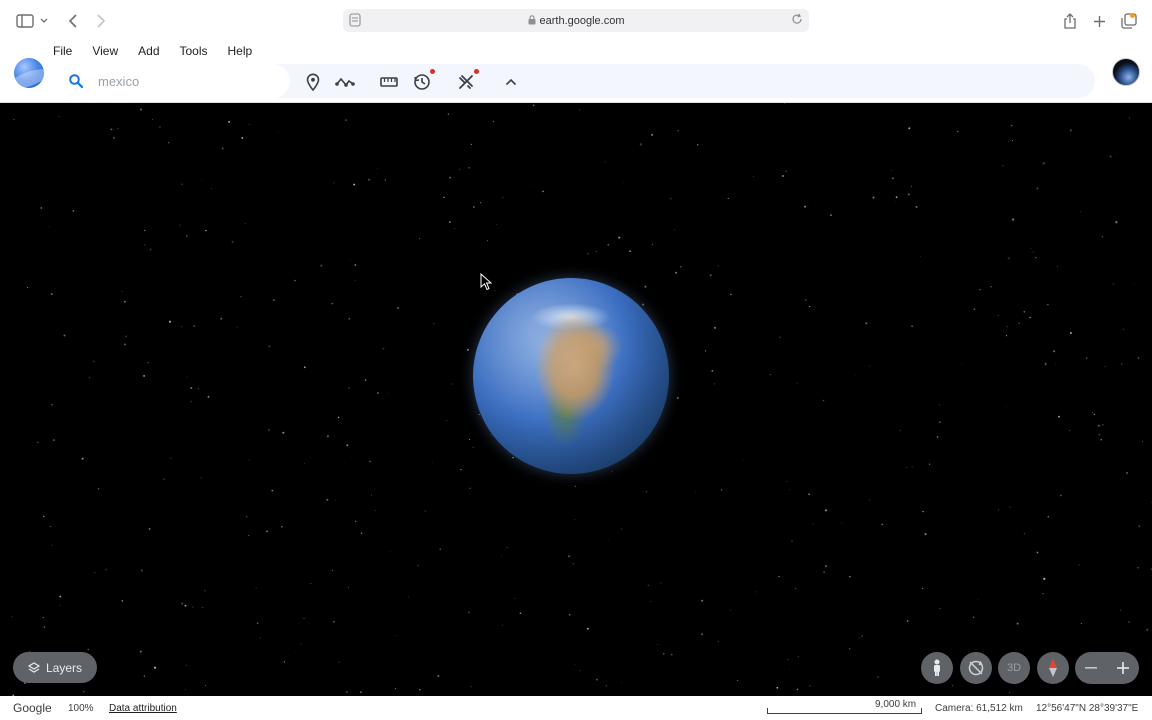  What do you see at coordinates (976, 668) in the screenshot?
I see `tilt-toggle-button` at bounding box center [976, 668].